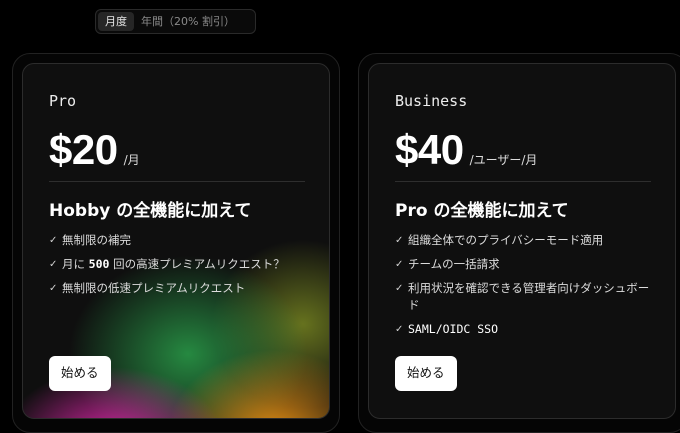  Describe the element at coordinates (96, 240) in the screenshot. I see `feature-text: 無制限の補完` at that location.